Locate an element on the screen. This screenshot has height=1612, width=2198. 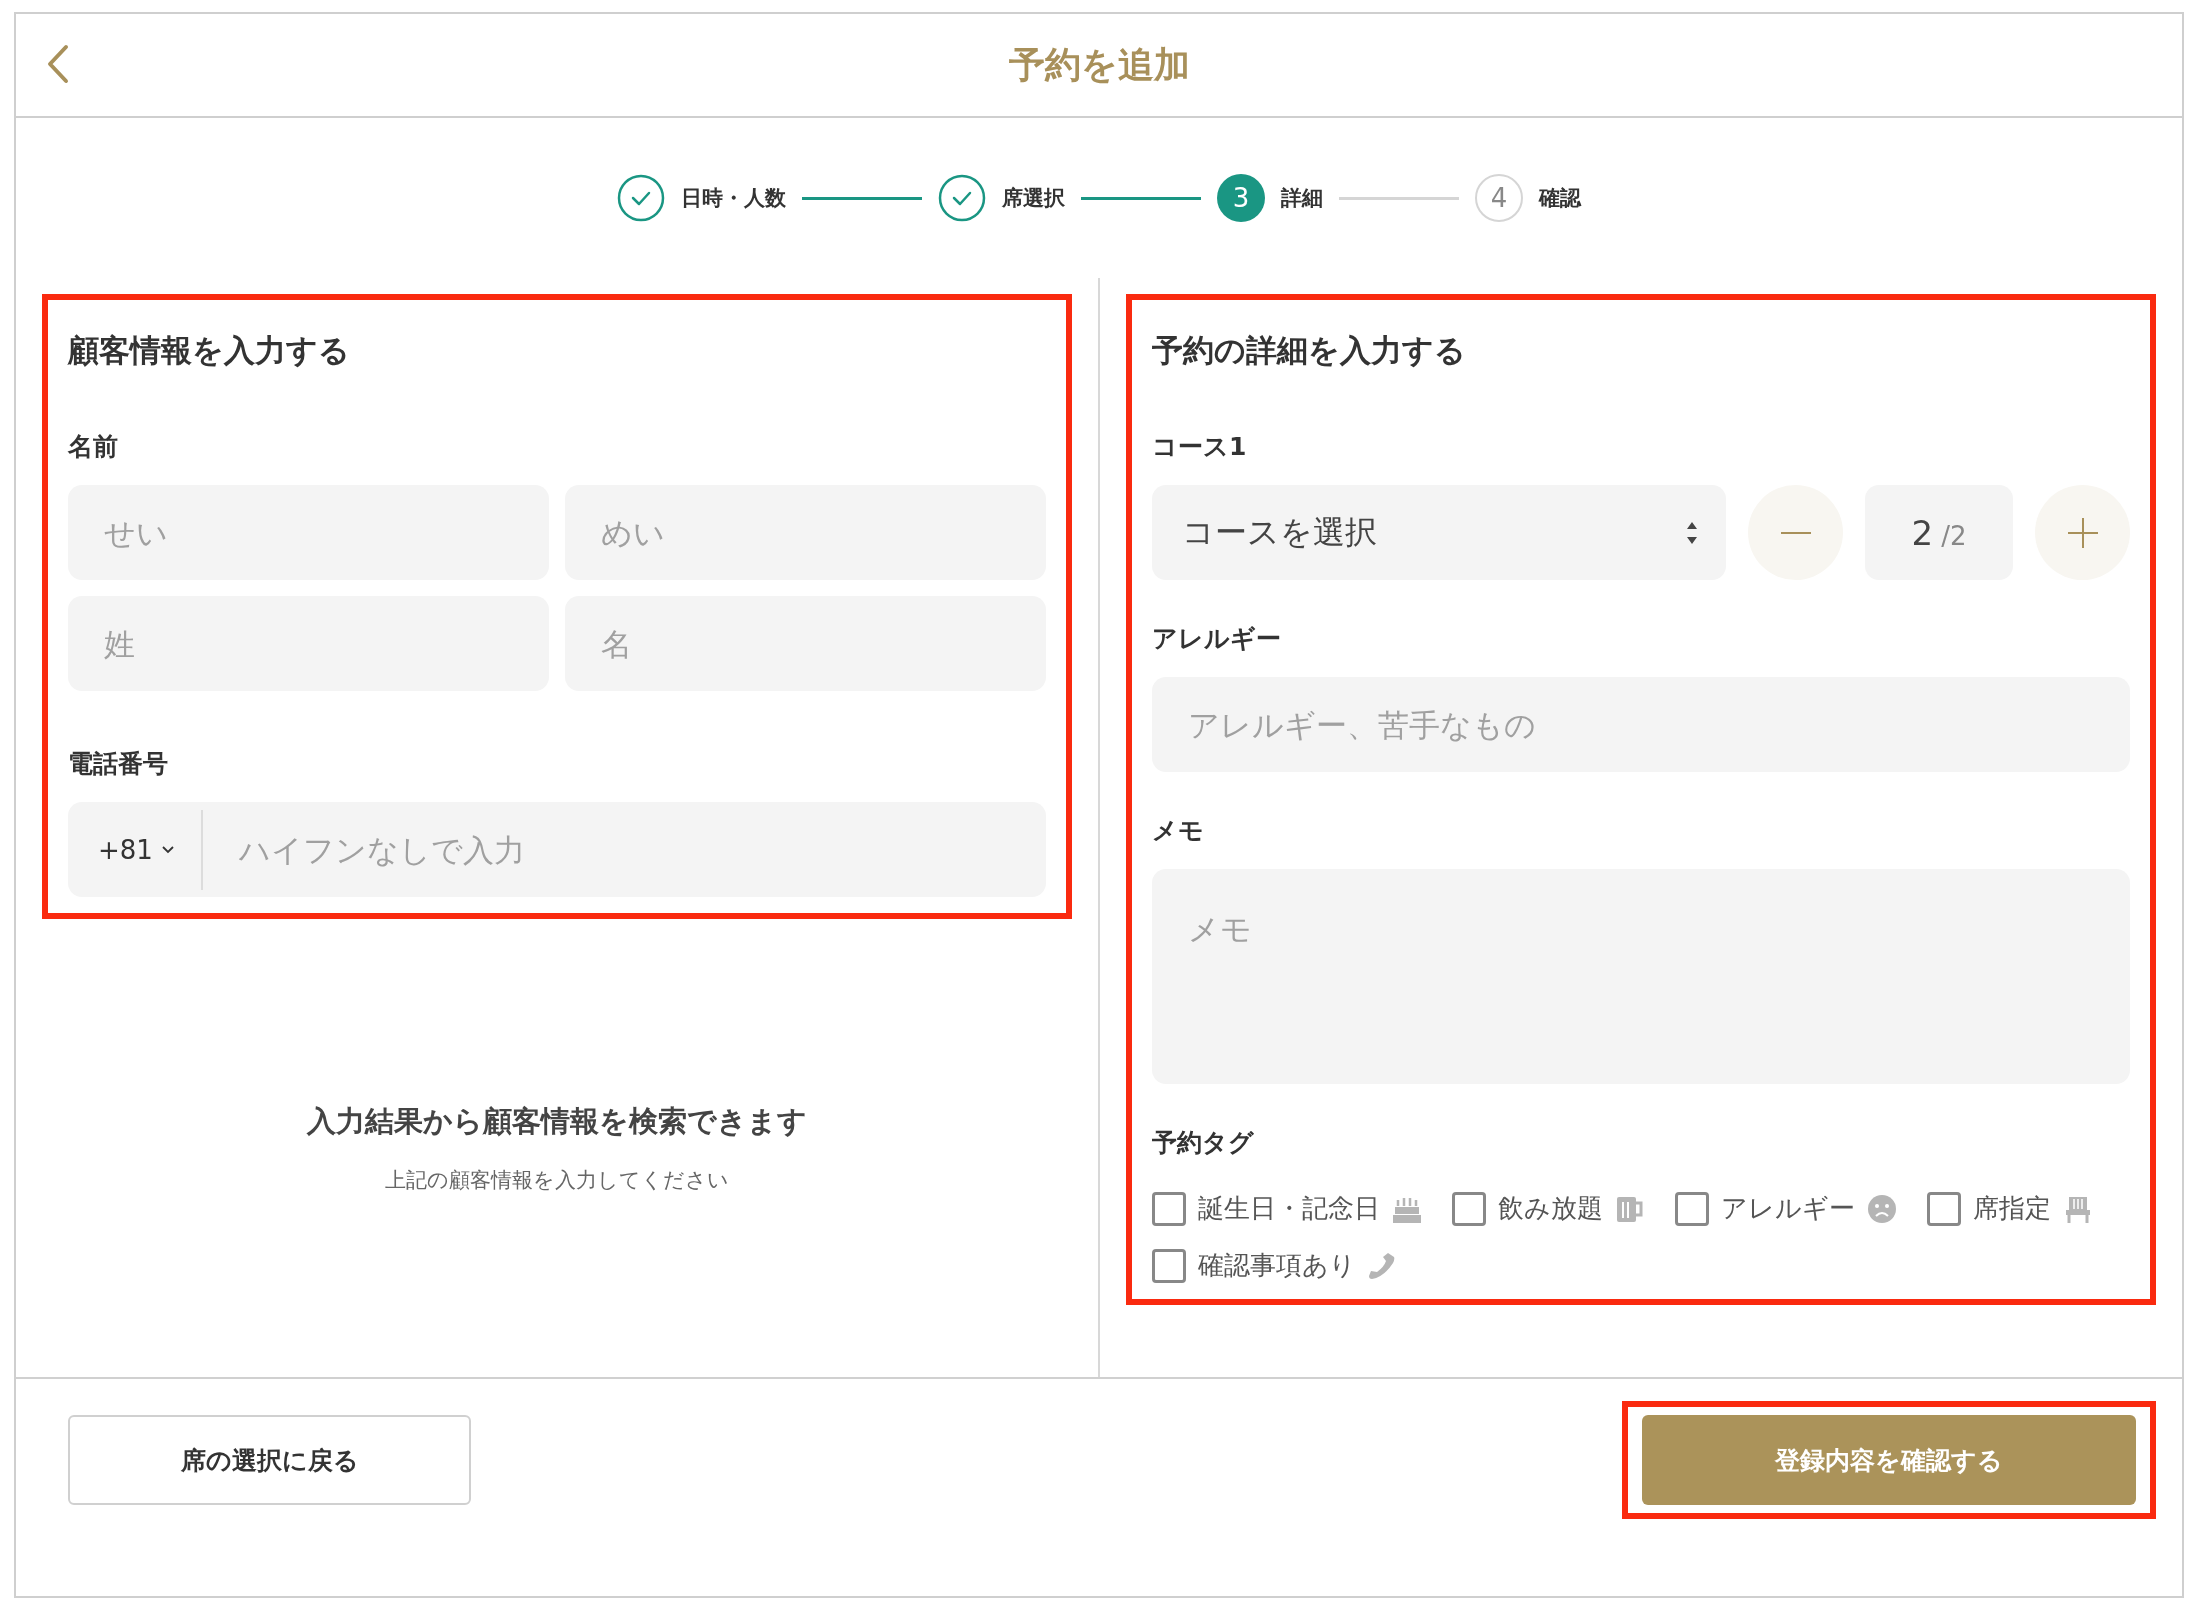
quantity-field: 2 /2 is located at coordinates (1939, 532).